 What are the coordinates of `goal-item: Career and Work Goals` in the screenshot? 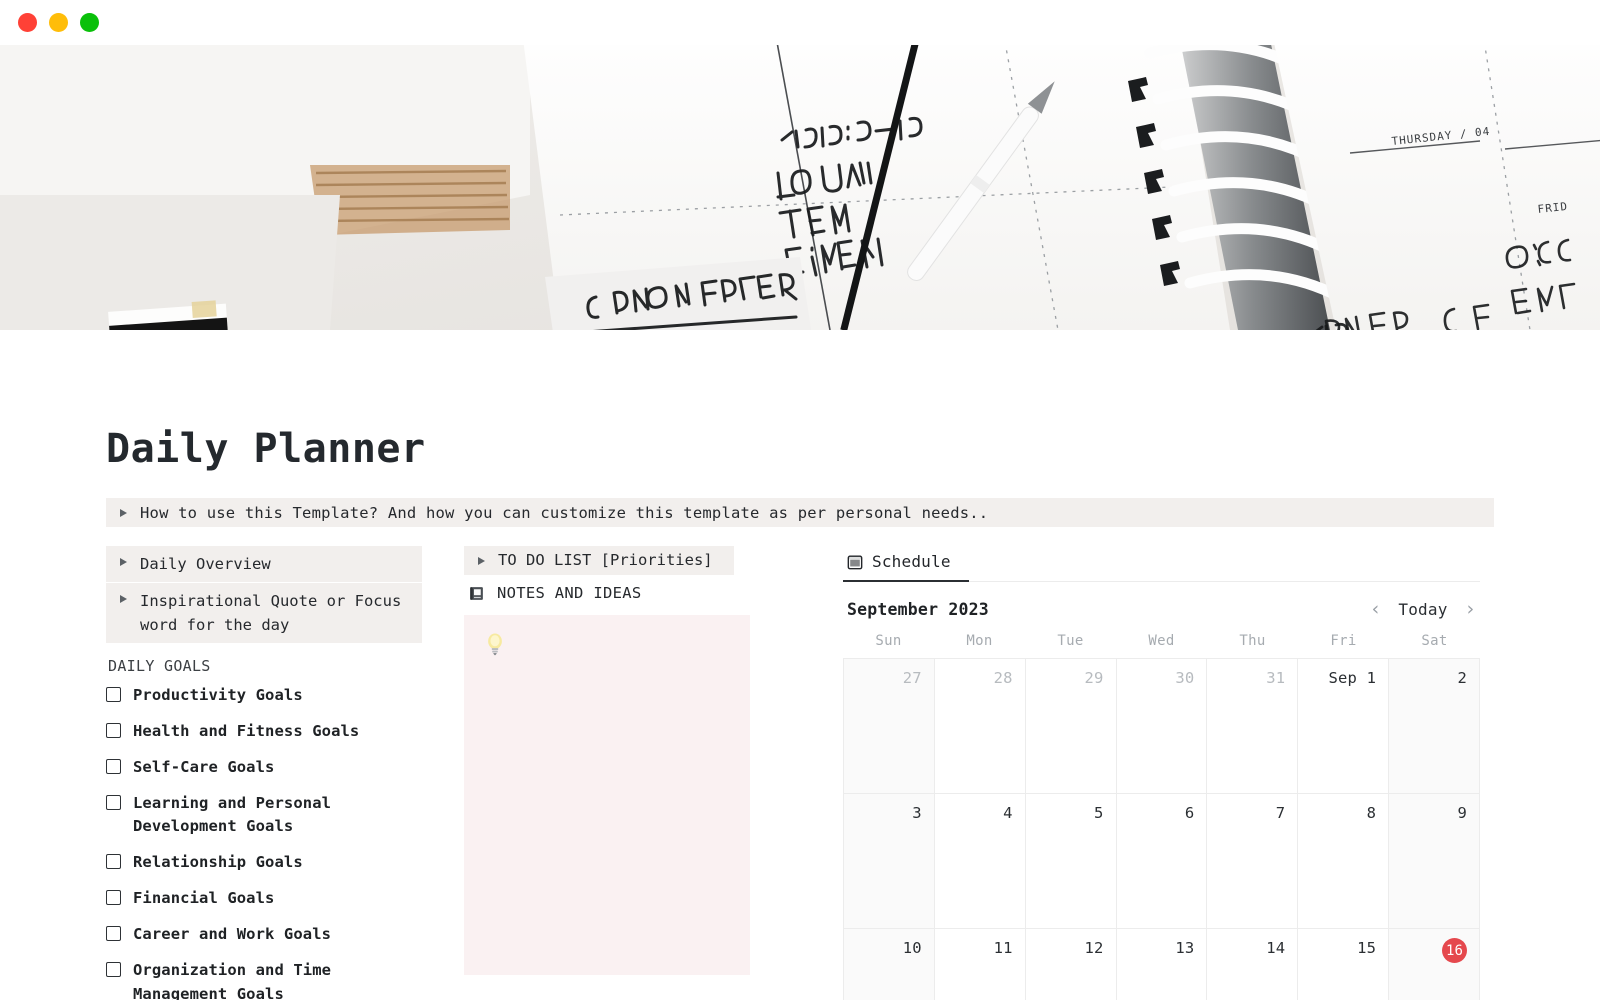 It's located at (264, 935).